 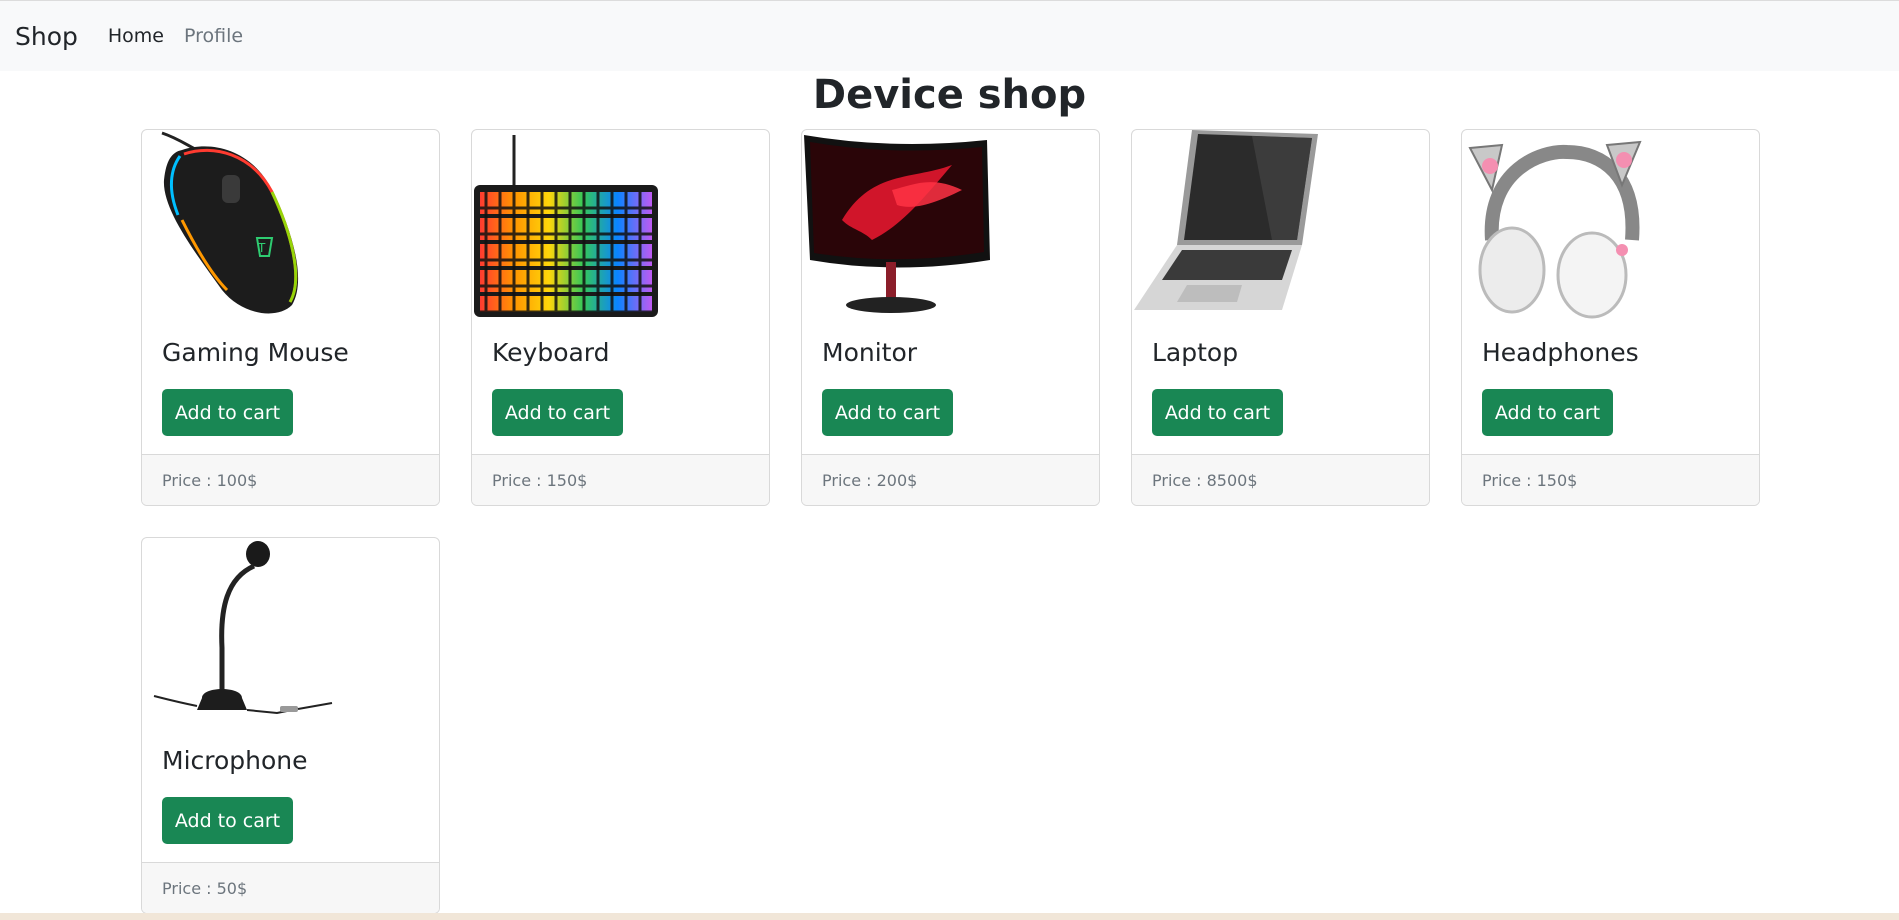 I want to click on product-price: Price : 200$, so click(x=950, y=479).